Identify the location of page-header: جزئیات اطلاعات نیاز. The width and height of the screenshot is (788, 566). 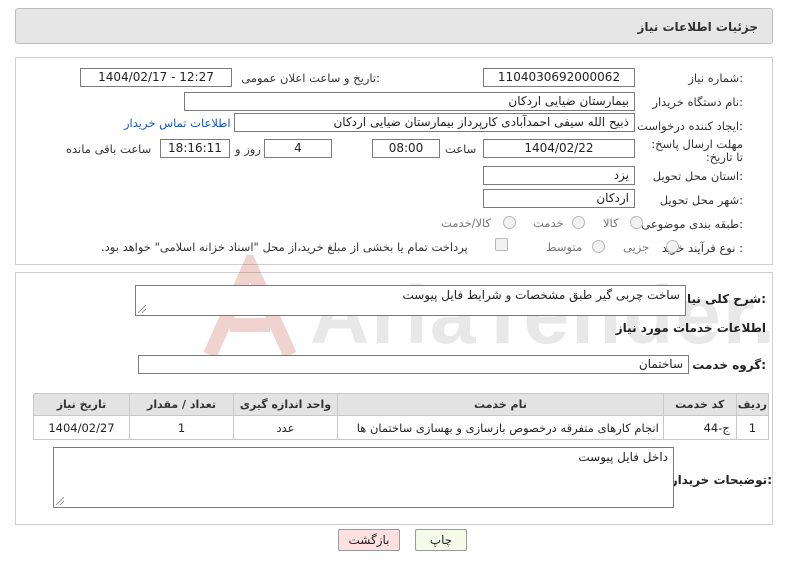
(394, 26).